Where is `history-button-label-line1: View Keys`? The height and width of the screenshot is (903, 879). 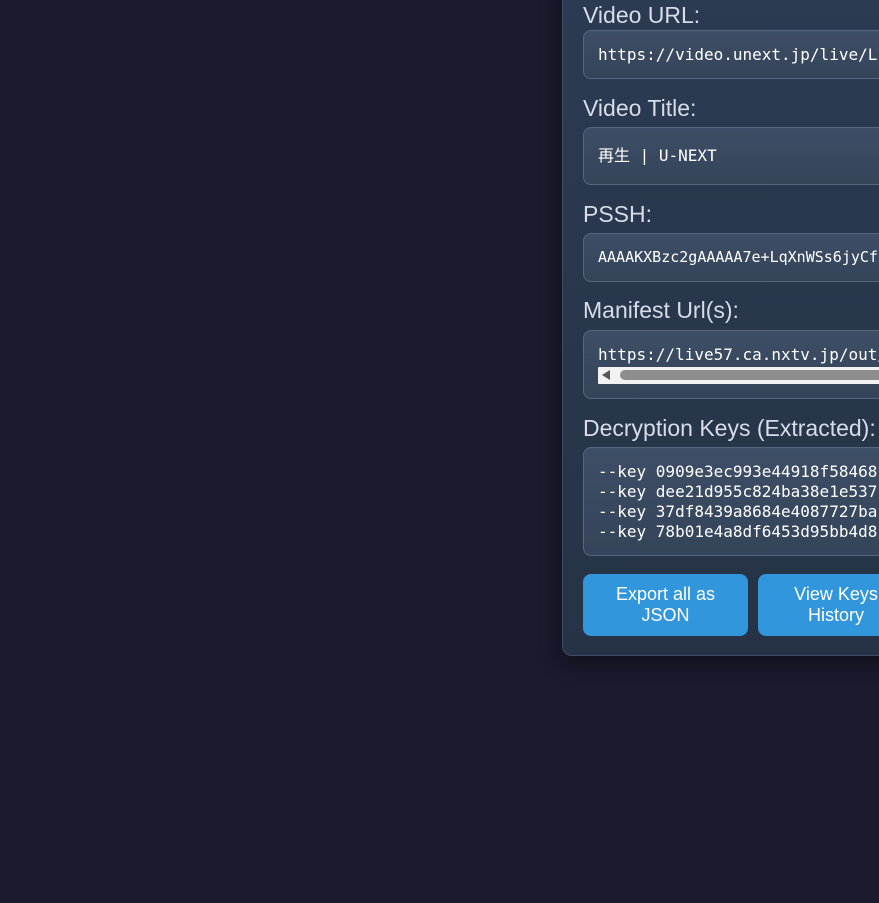 history-button-label-line1: View Keys is located at coordinates (836, 594).